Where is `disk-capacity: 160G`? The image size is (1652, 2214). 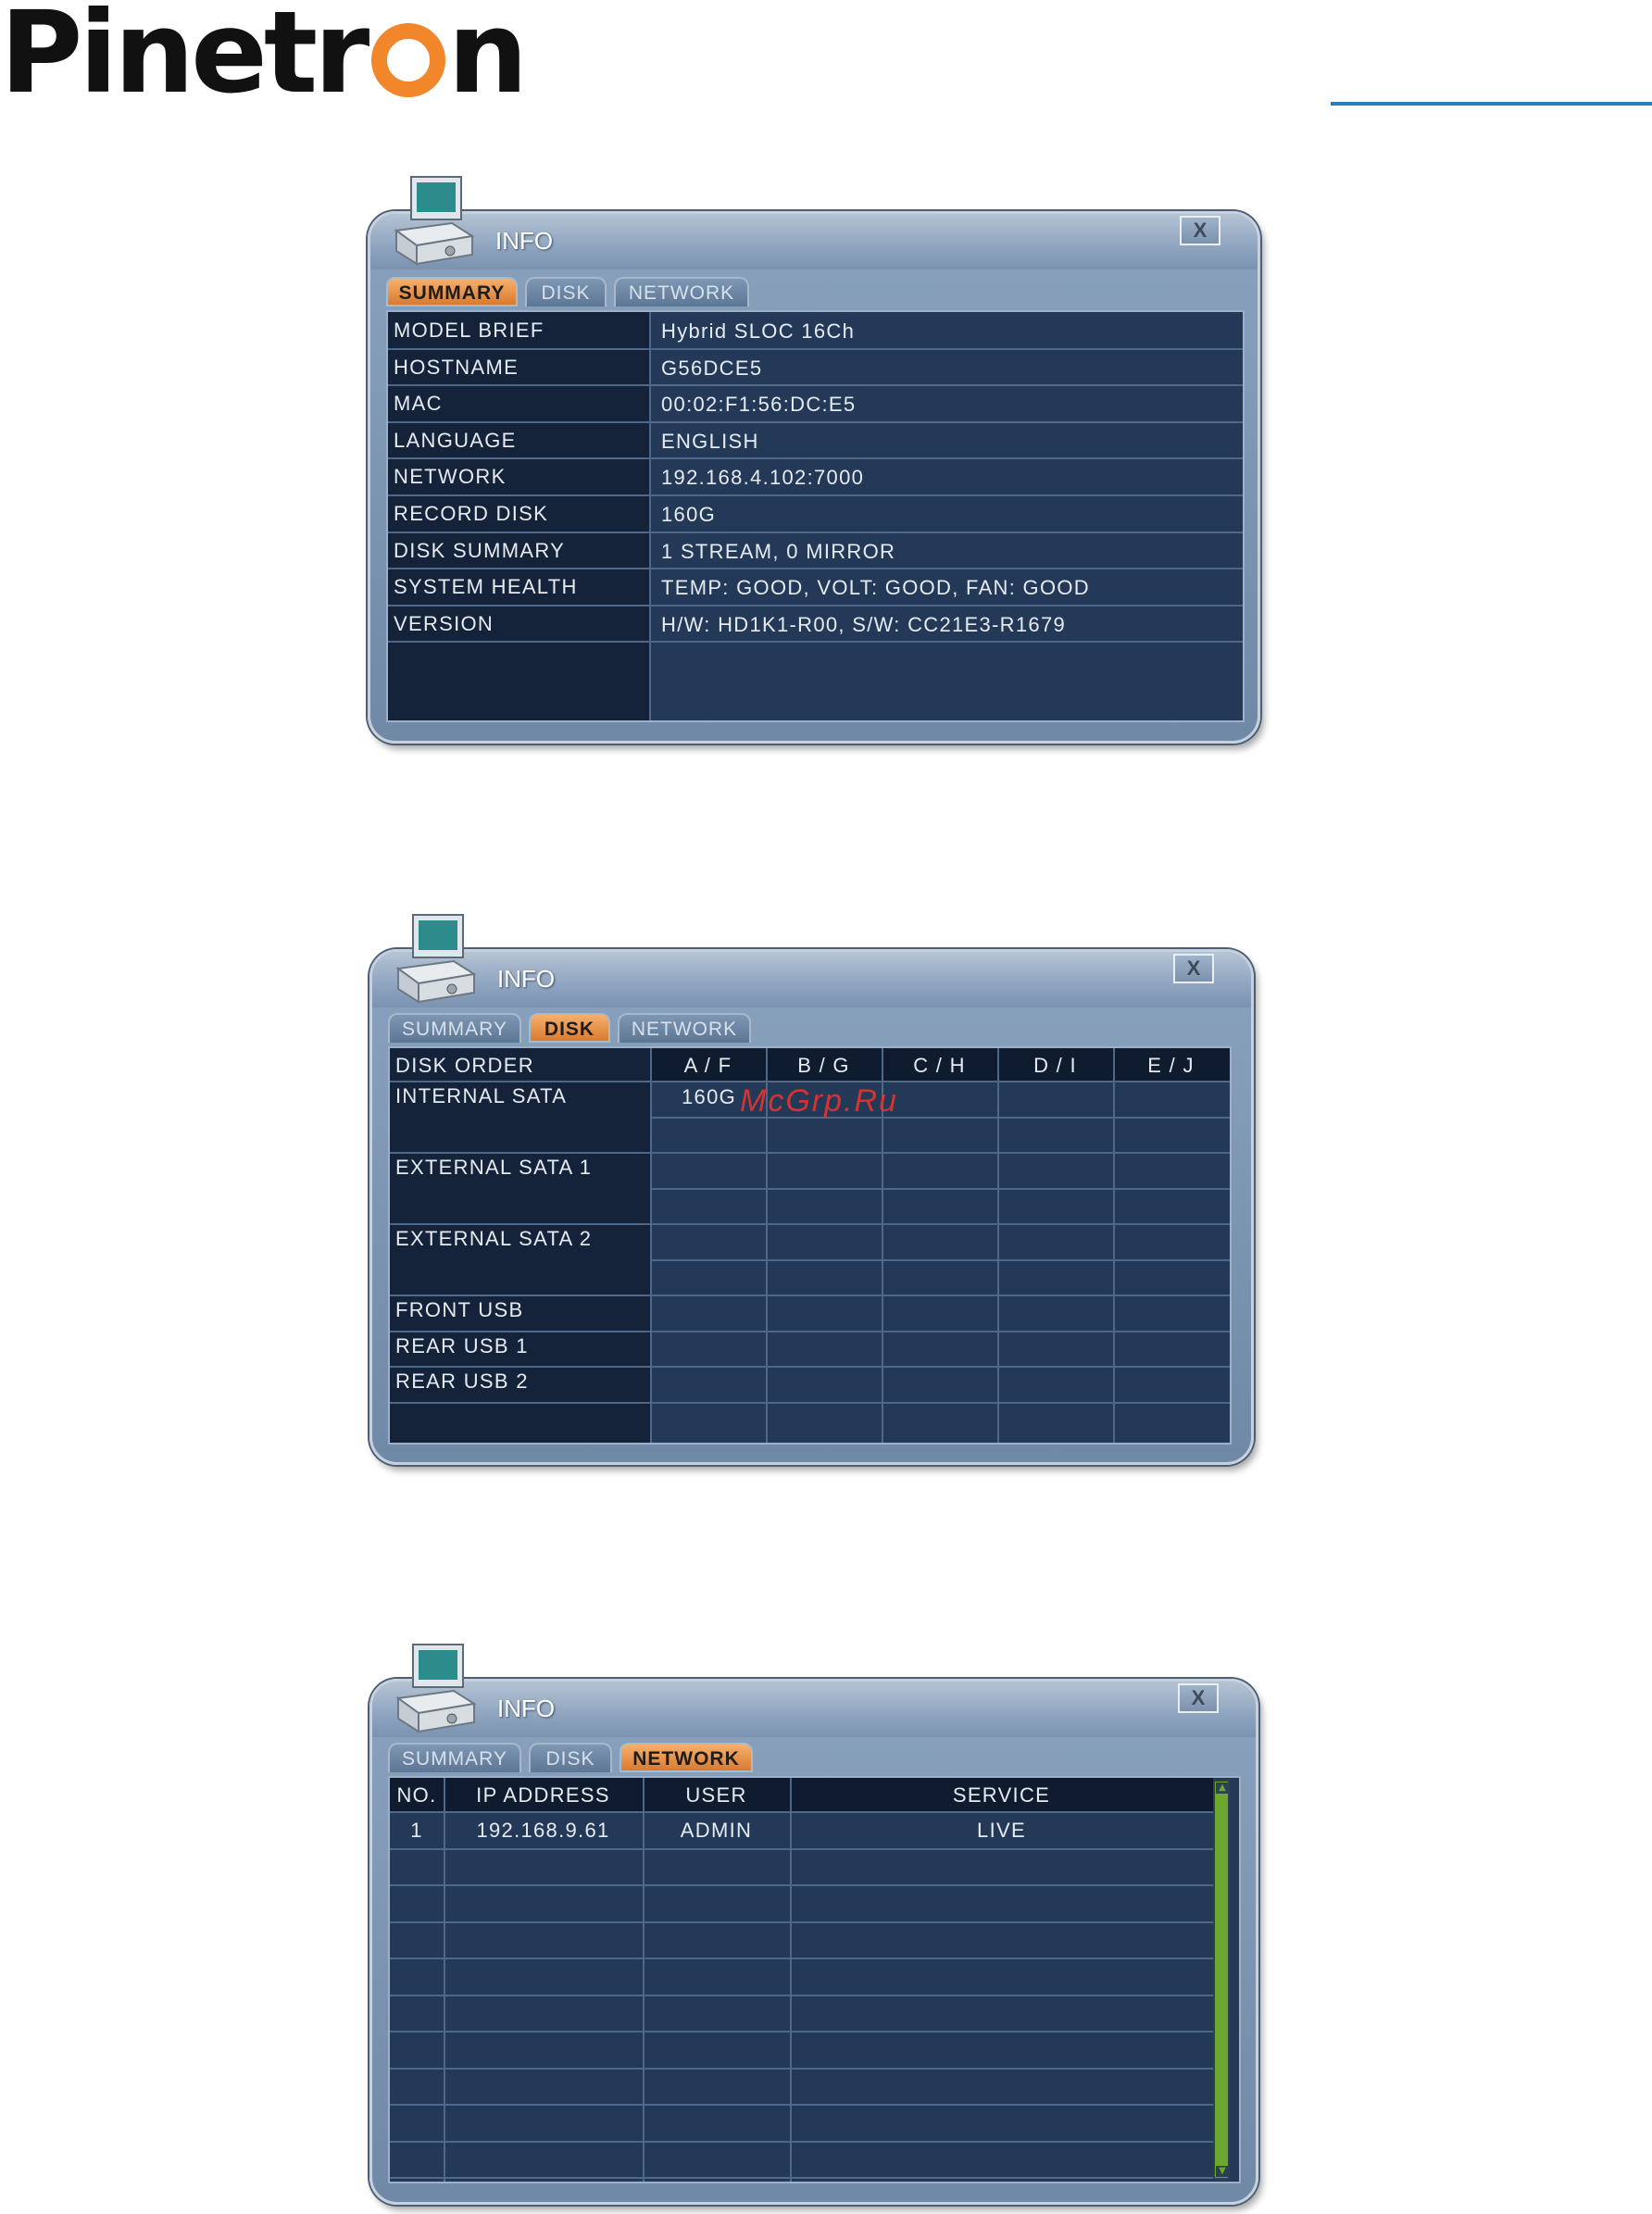 disk-capacity: 160G is located at coordinates (709, 1096).